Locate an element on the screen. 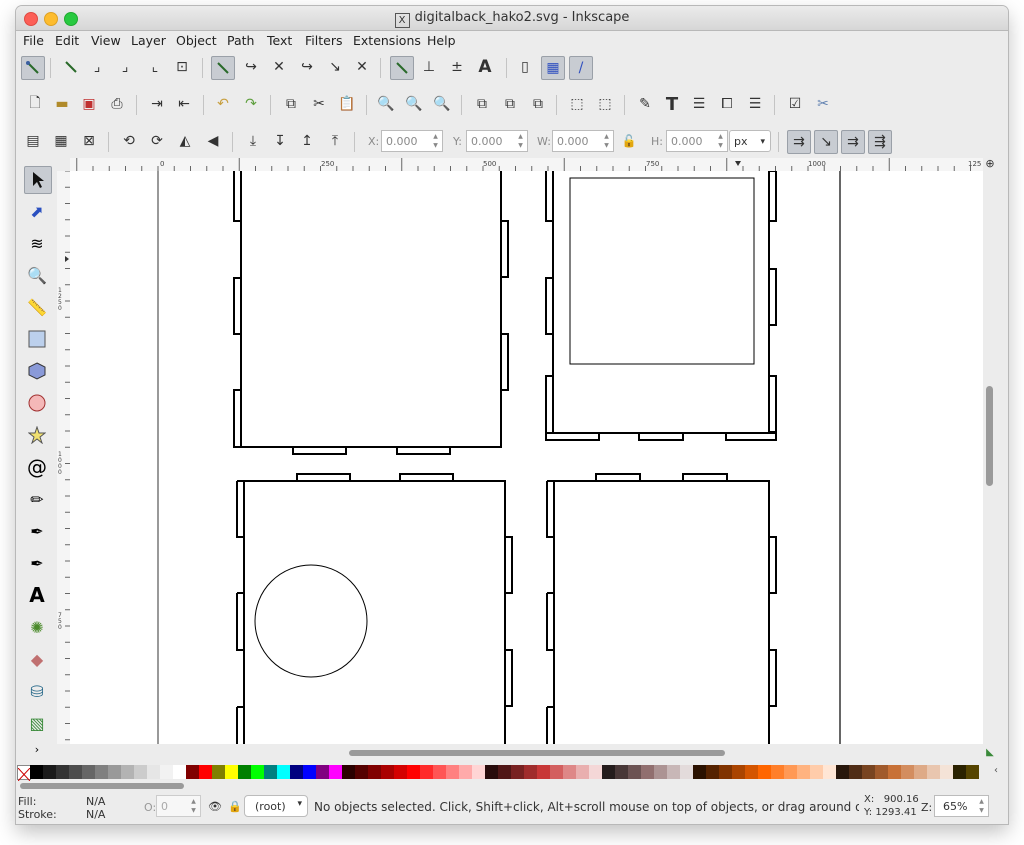  w-spinner: ▲ ▼ is located at coordinates (606, 141).